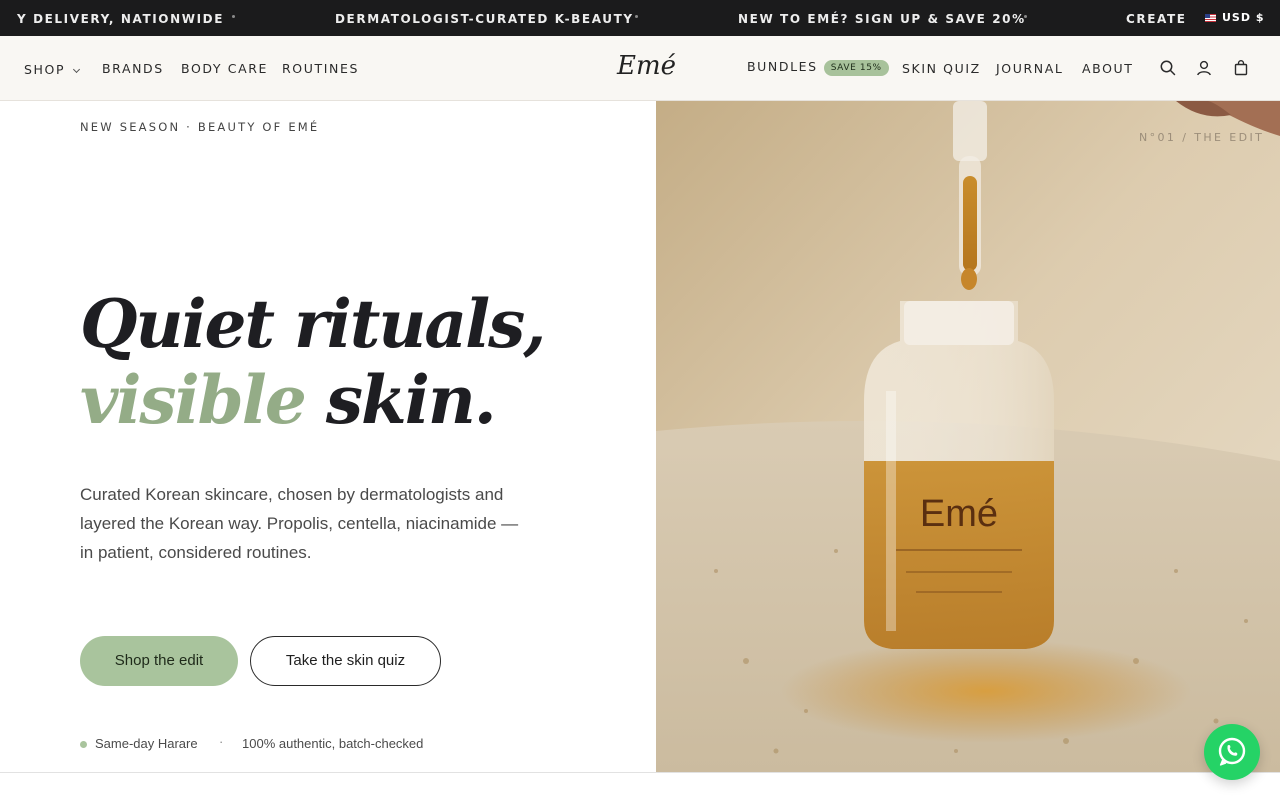  Describe the element at coordinates (45, 69) in the screenshot. I see `nav-shop-label: SHOP` at that location.